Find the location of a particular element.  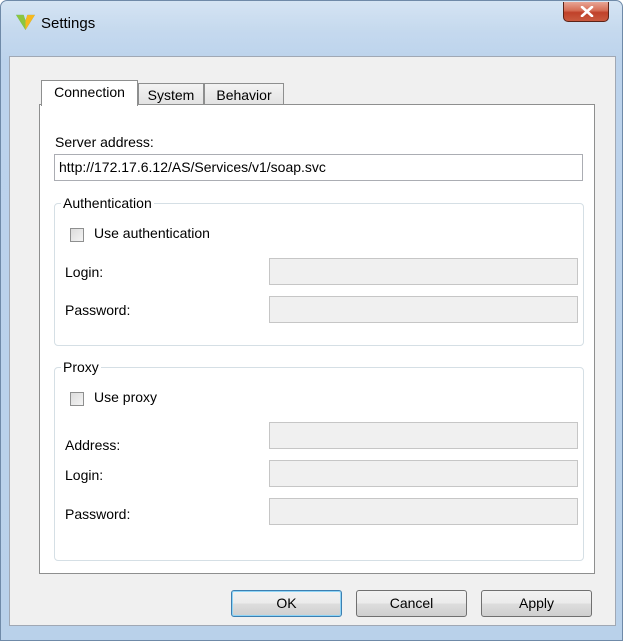

auth-login-input is located at coordinates (423, 271).